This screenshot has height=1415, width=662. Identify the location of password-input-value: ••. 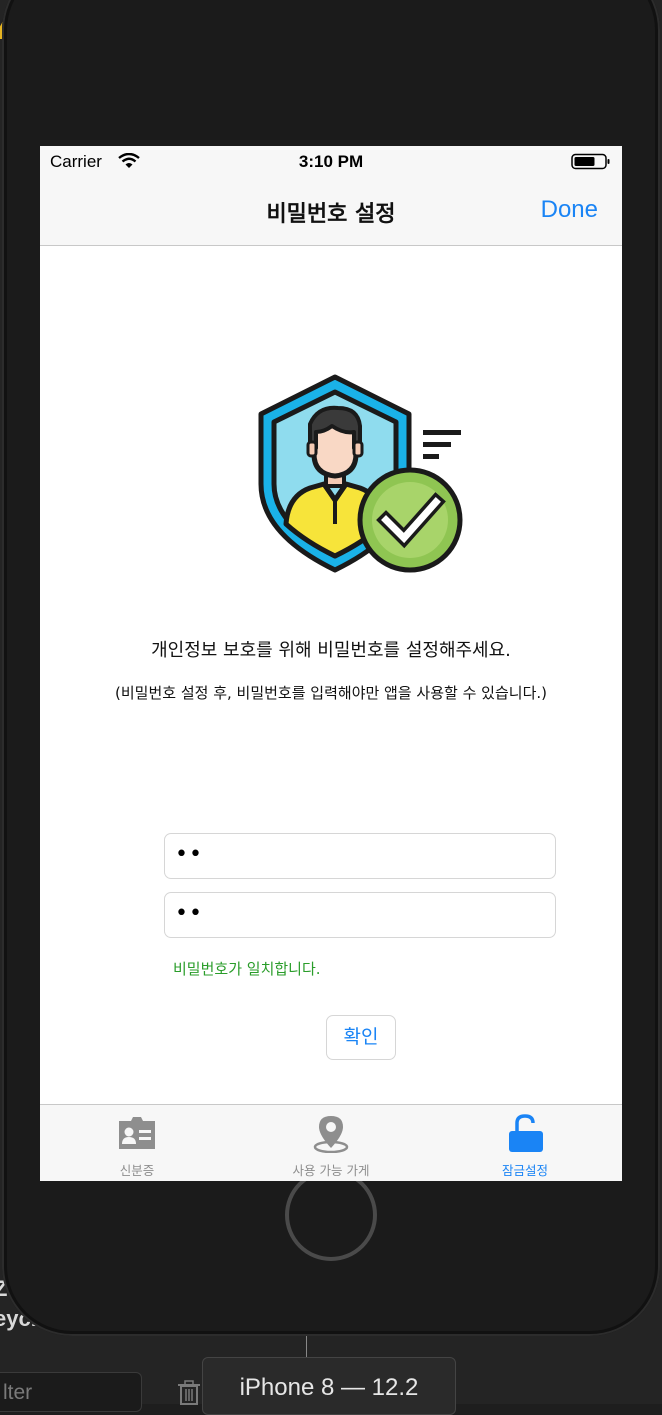
(189, 854).